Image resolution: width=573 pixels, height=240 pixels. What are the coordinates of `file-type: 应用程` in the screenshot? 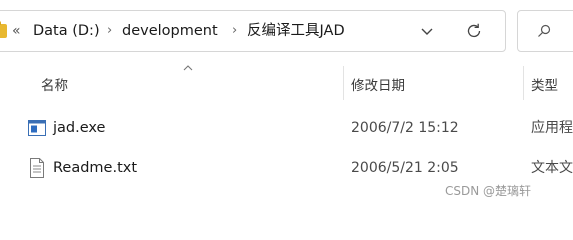 It's located at (552, 128).